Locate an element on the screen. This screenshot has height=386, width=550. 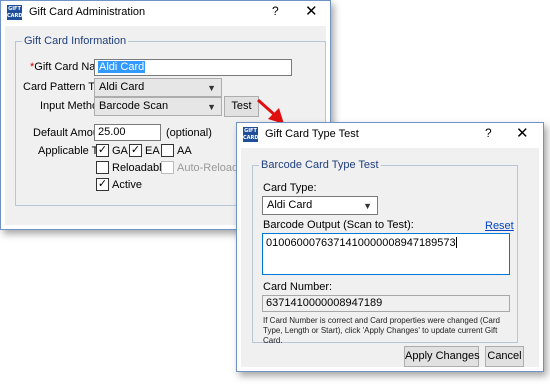
close-button: ✕ is located at coordinates (522, 133).